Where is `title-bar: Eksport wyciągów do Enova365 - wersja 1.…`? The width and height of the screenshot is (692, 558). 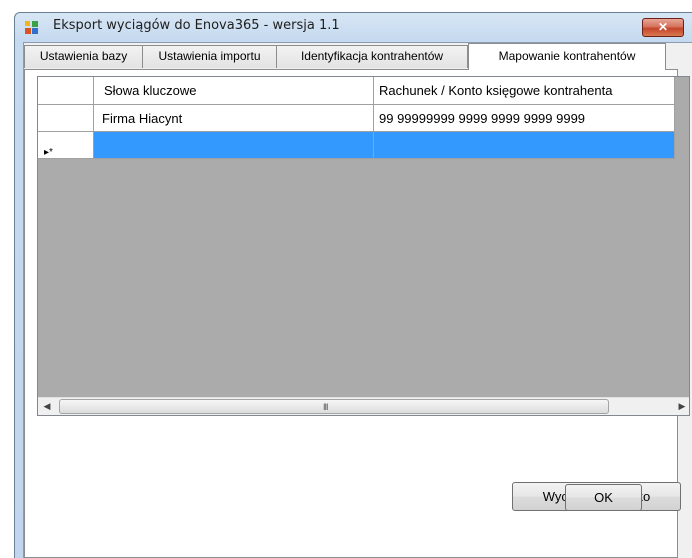
title-bar: Eksport wyciągów do Enova365 - wersja 1.… is located at coordinates (353, 27).